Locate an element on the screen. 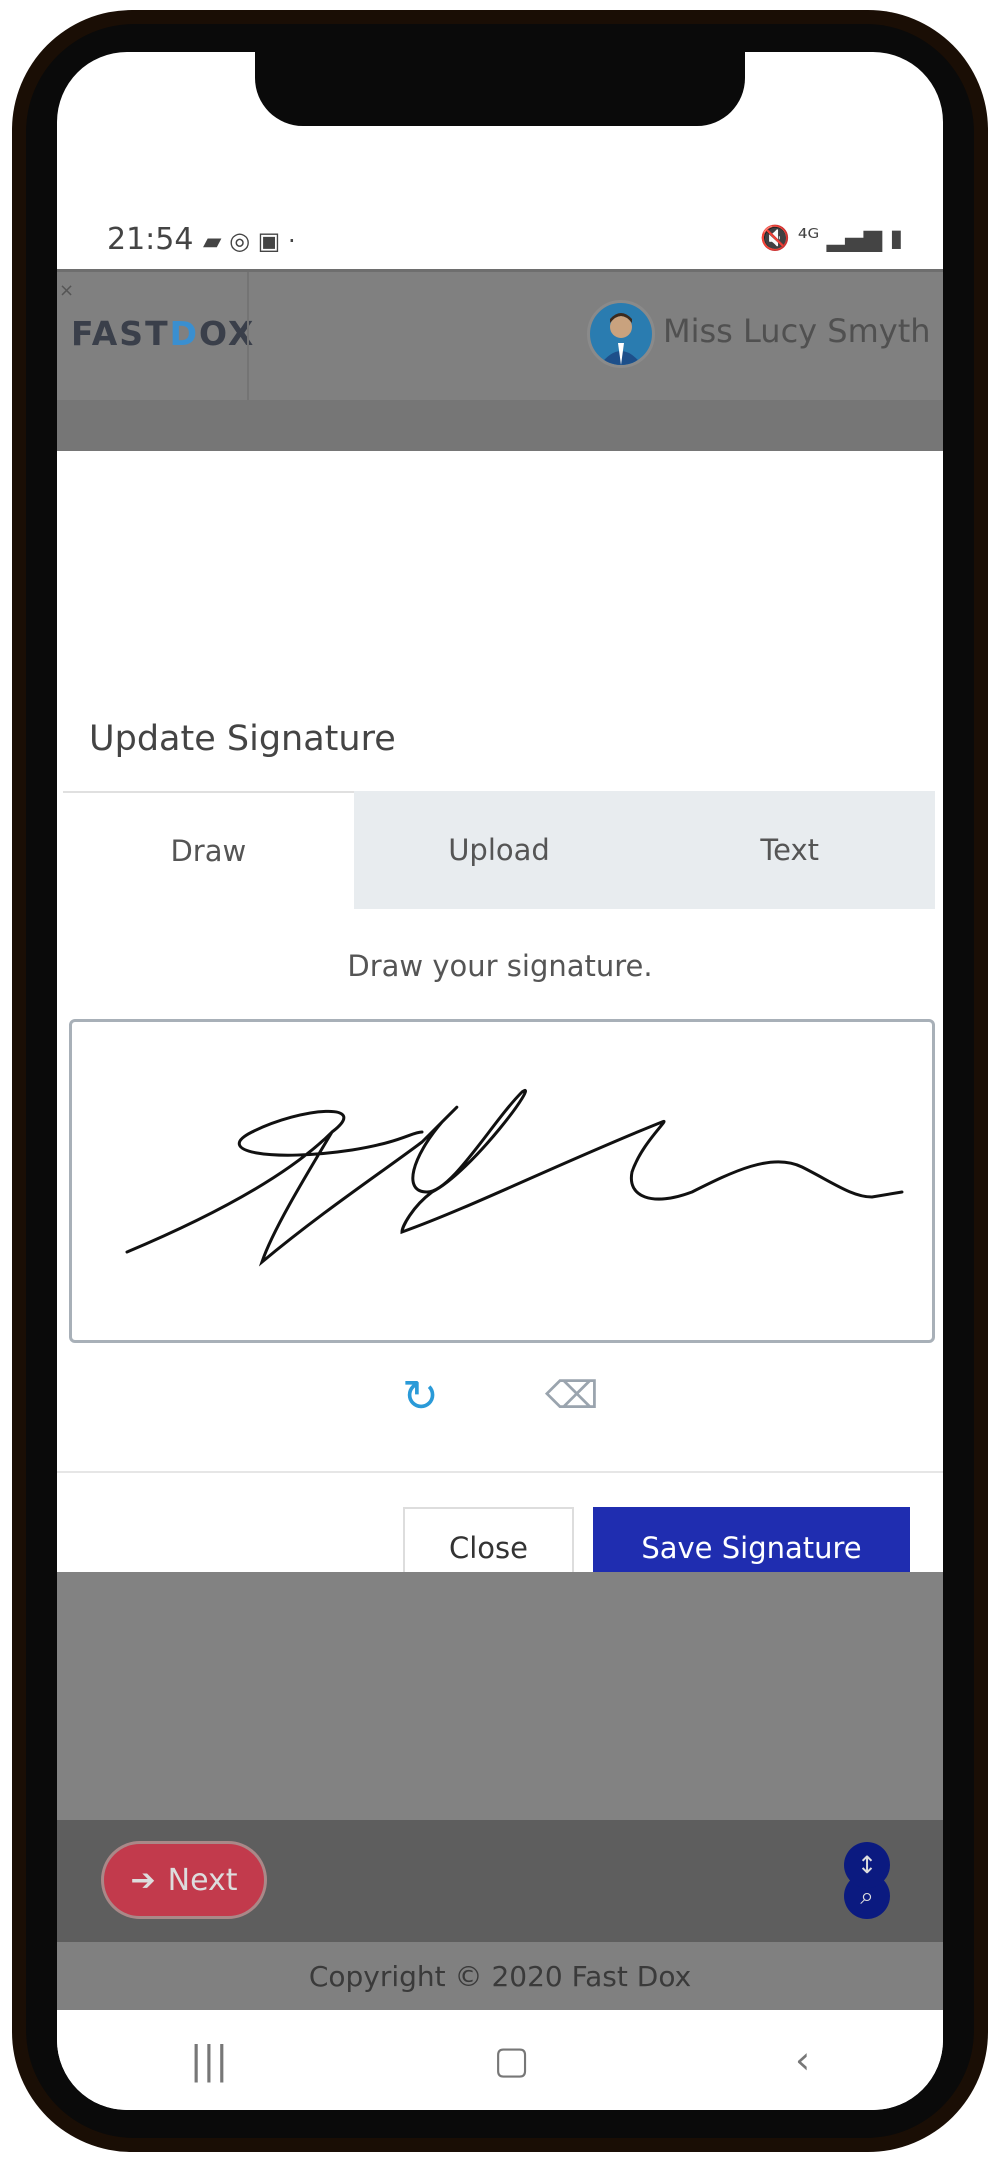 This screenshot has height=2165, width=1000. back-icon: ‹ is located at coordinates (802, 2060).